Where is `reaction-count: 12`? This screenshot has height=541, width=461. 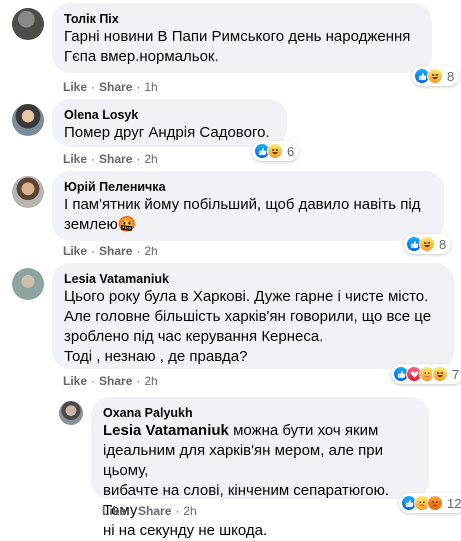
reaction-count: 12 is located at coordinates (454, 503).